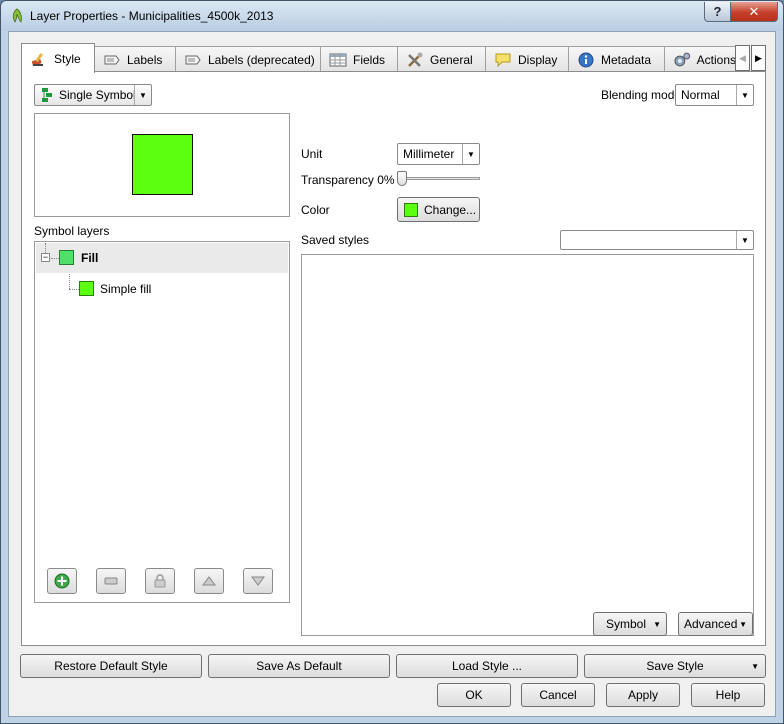 Image resolution: width=784 pixels, height=724 pixels. What do you see at coordinates (90, 258) in the screenshot?
I see `tree-item-fill: Fill` at bounding box center [90, 258].